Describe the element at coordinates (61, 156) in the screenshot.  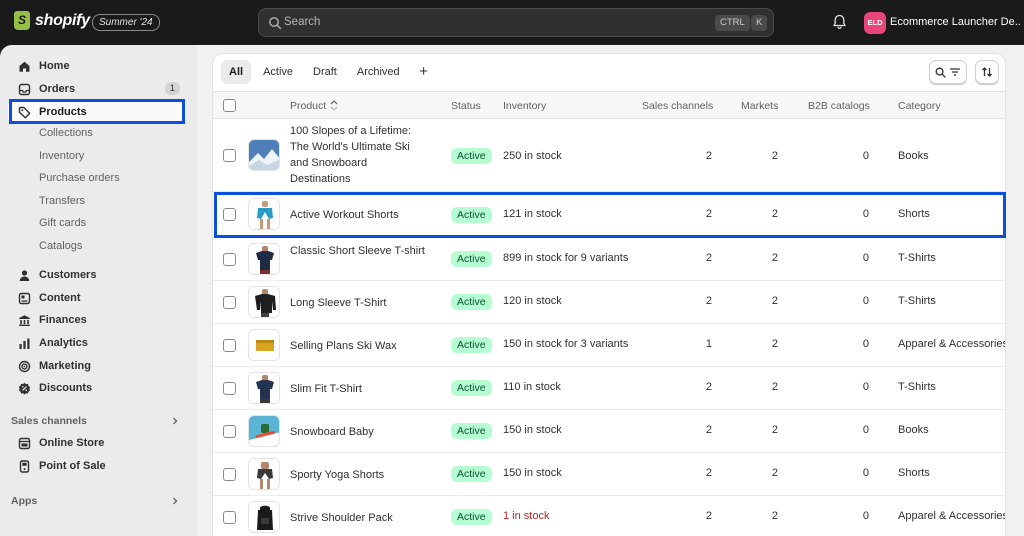
I see `sidebar-subitem-inventory: Inventory` at that location.